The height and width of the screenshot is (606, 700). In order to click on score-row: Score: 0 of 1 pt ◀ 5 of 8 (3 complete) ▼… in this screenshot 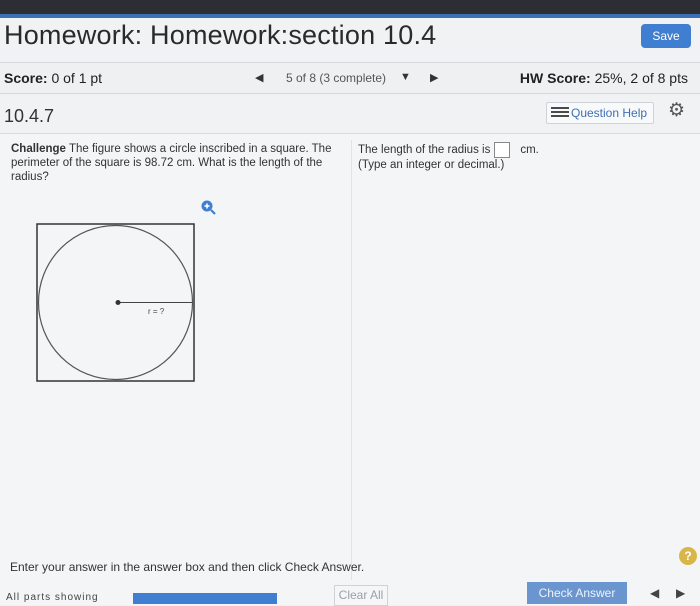, I will do `click(350, 78)`.